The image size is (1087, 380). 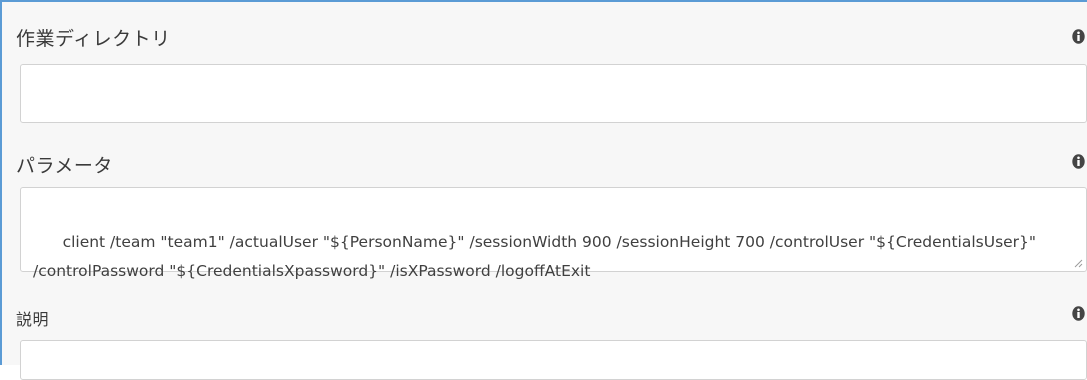 What do you see at coordinates (1078, 263) in the screenshot?
I see `resize-grip-icon` at bounding box center [1078, 263].